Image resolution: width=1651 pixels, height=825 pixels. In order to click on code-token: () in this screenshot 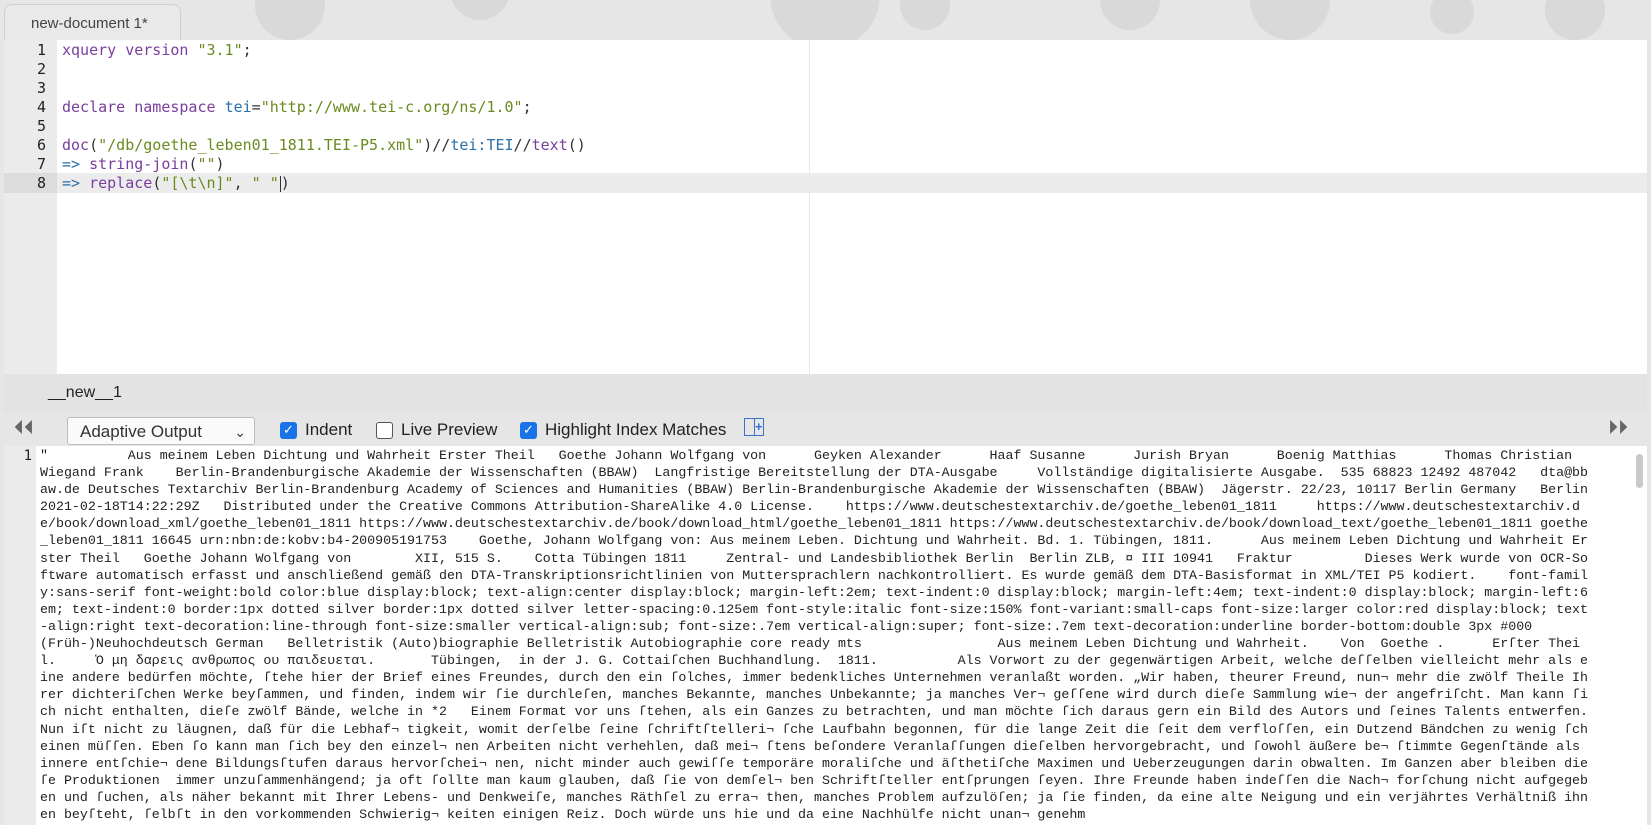, I will do `click(576, 145)`.